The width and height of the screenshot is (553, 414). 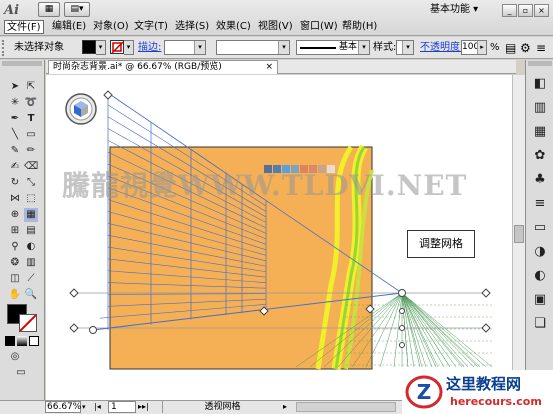 What do you see at coordinates (359, 27) in the screenshot?
I see `menu-help: 帮助(H)` at bounding box center [359, 27].